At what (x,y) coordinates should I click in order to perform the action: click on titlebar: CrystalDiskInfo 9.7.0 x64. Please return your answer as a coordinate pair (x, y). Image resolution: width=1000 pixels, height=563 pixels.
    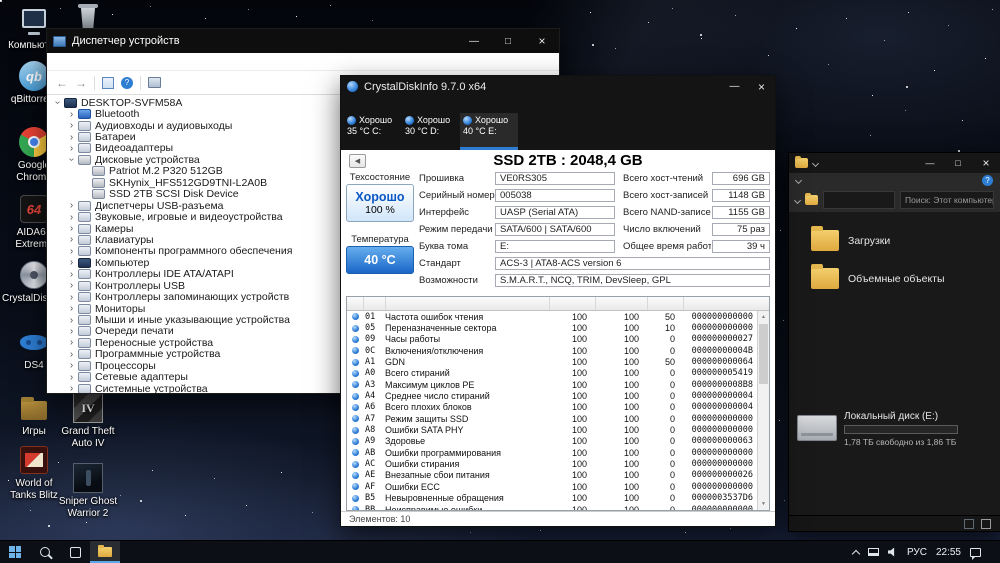
    Looking at the image, I should click on (558, 86).